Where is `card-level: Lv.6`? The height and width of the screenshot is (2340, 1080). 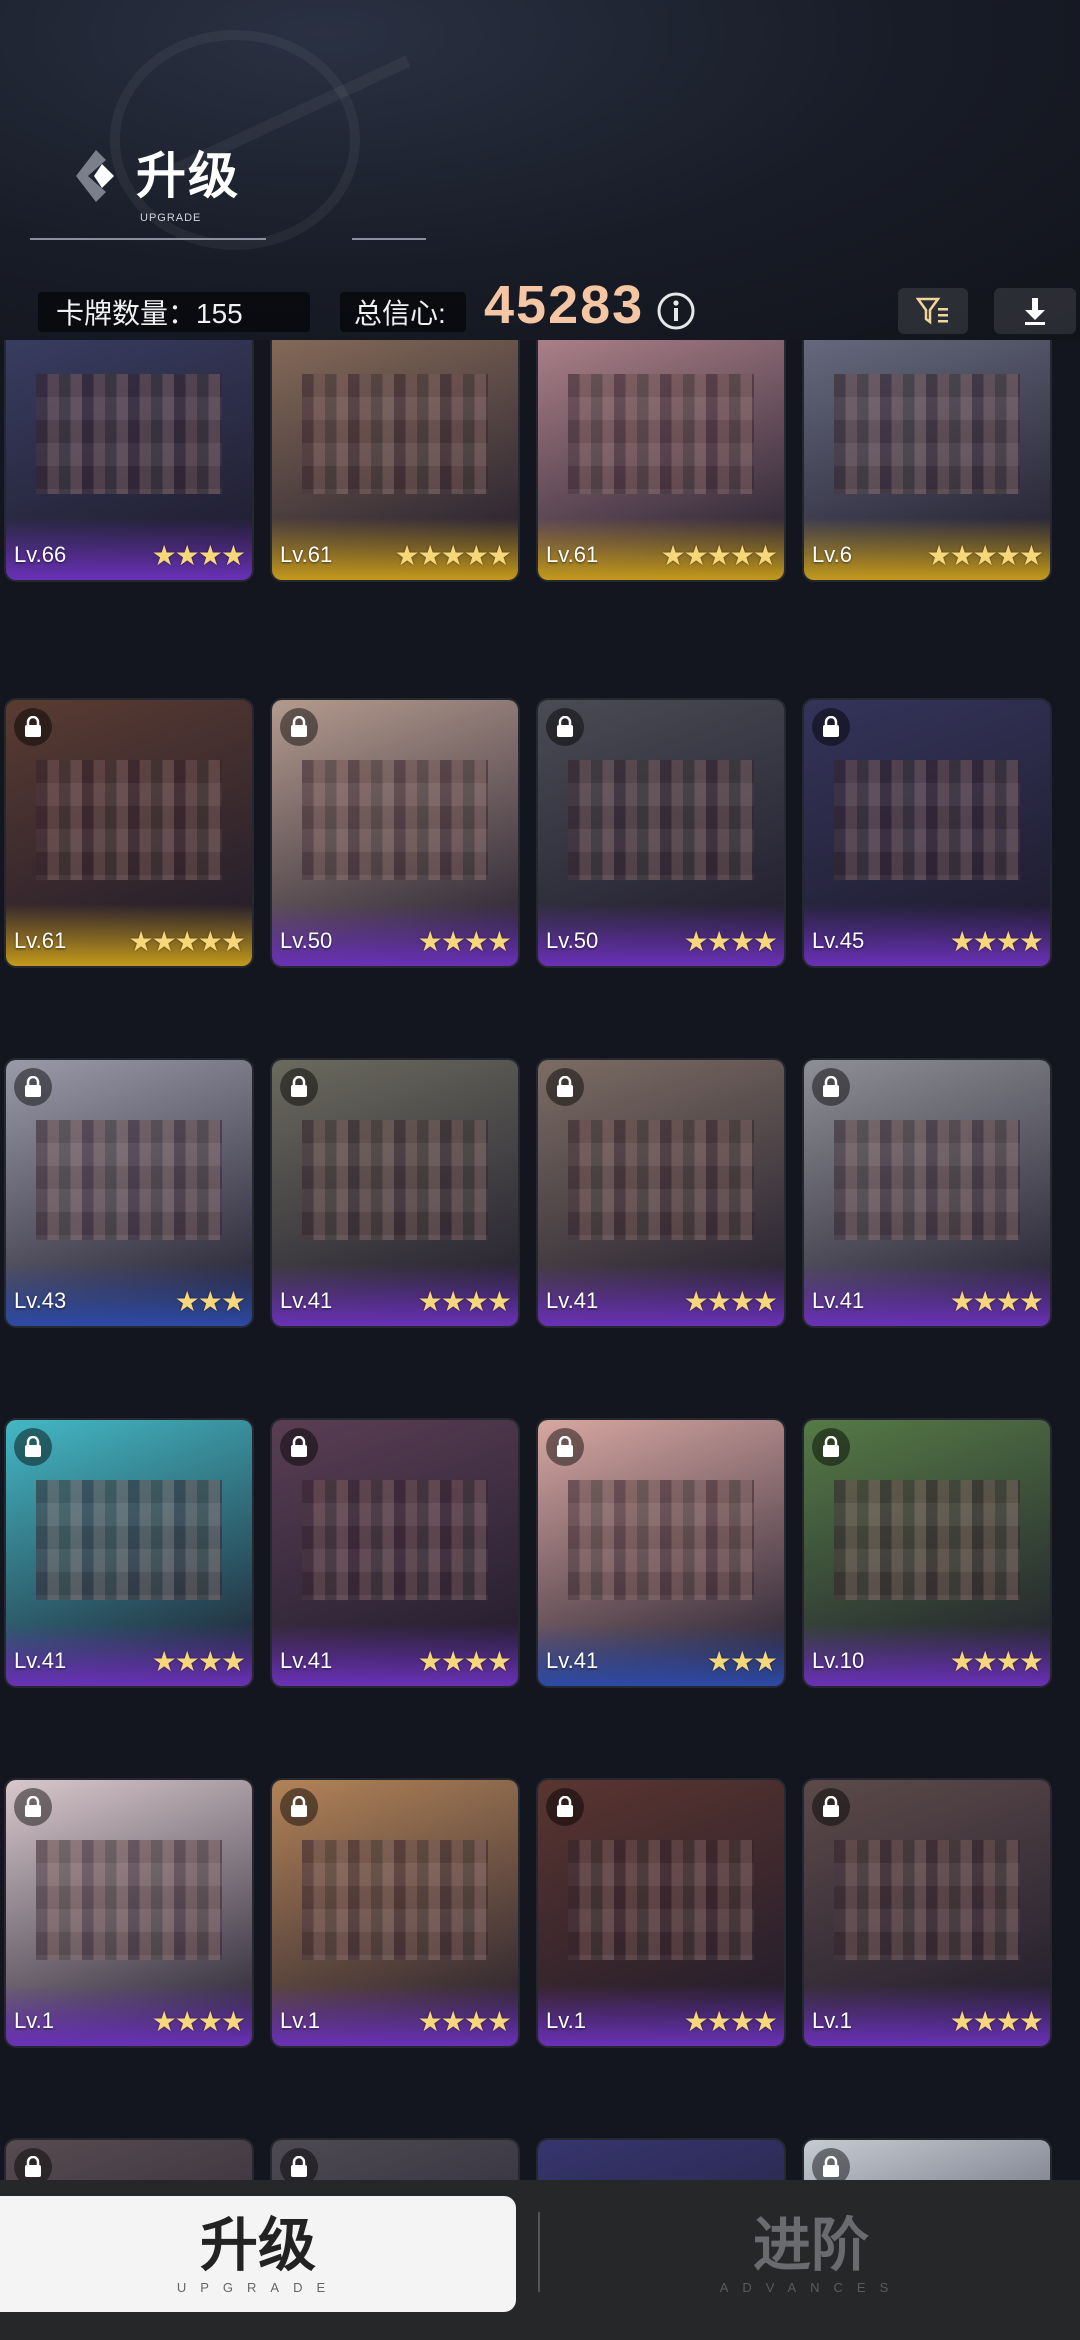 card-level: Lv.6 is located at coordinates (832, 554).